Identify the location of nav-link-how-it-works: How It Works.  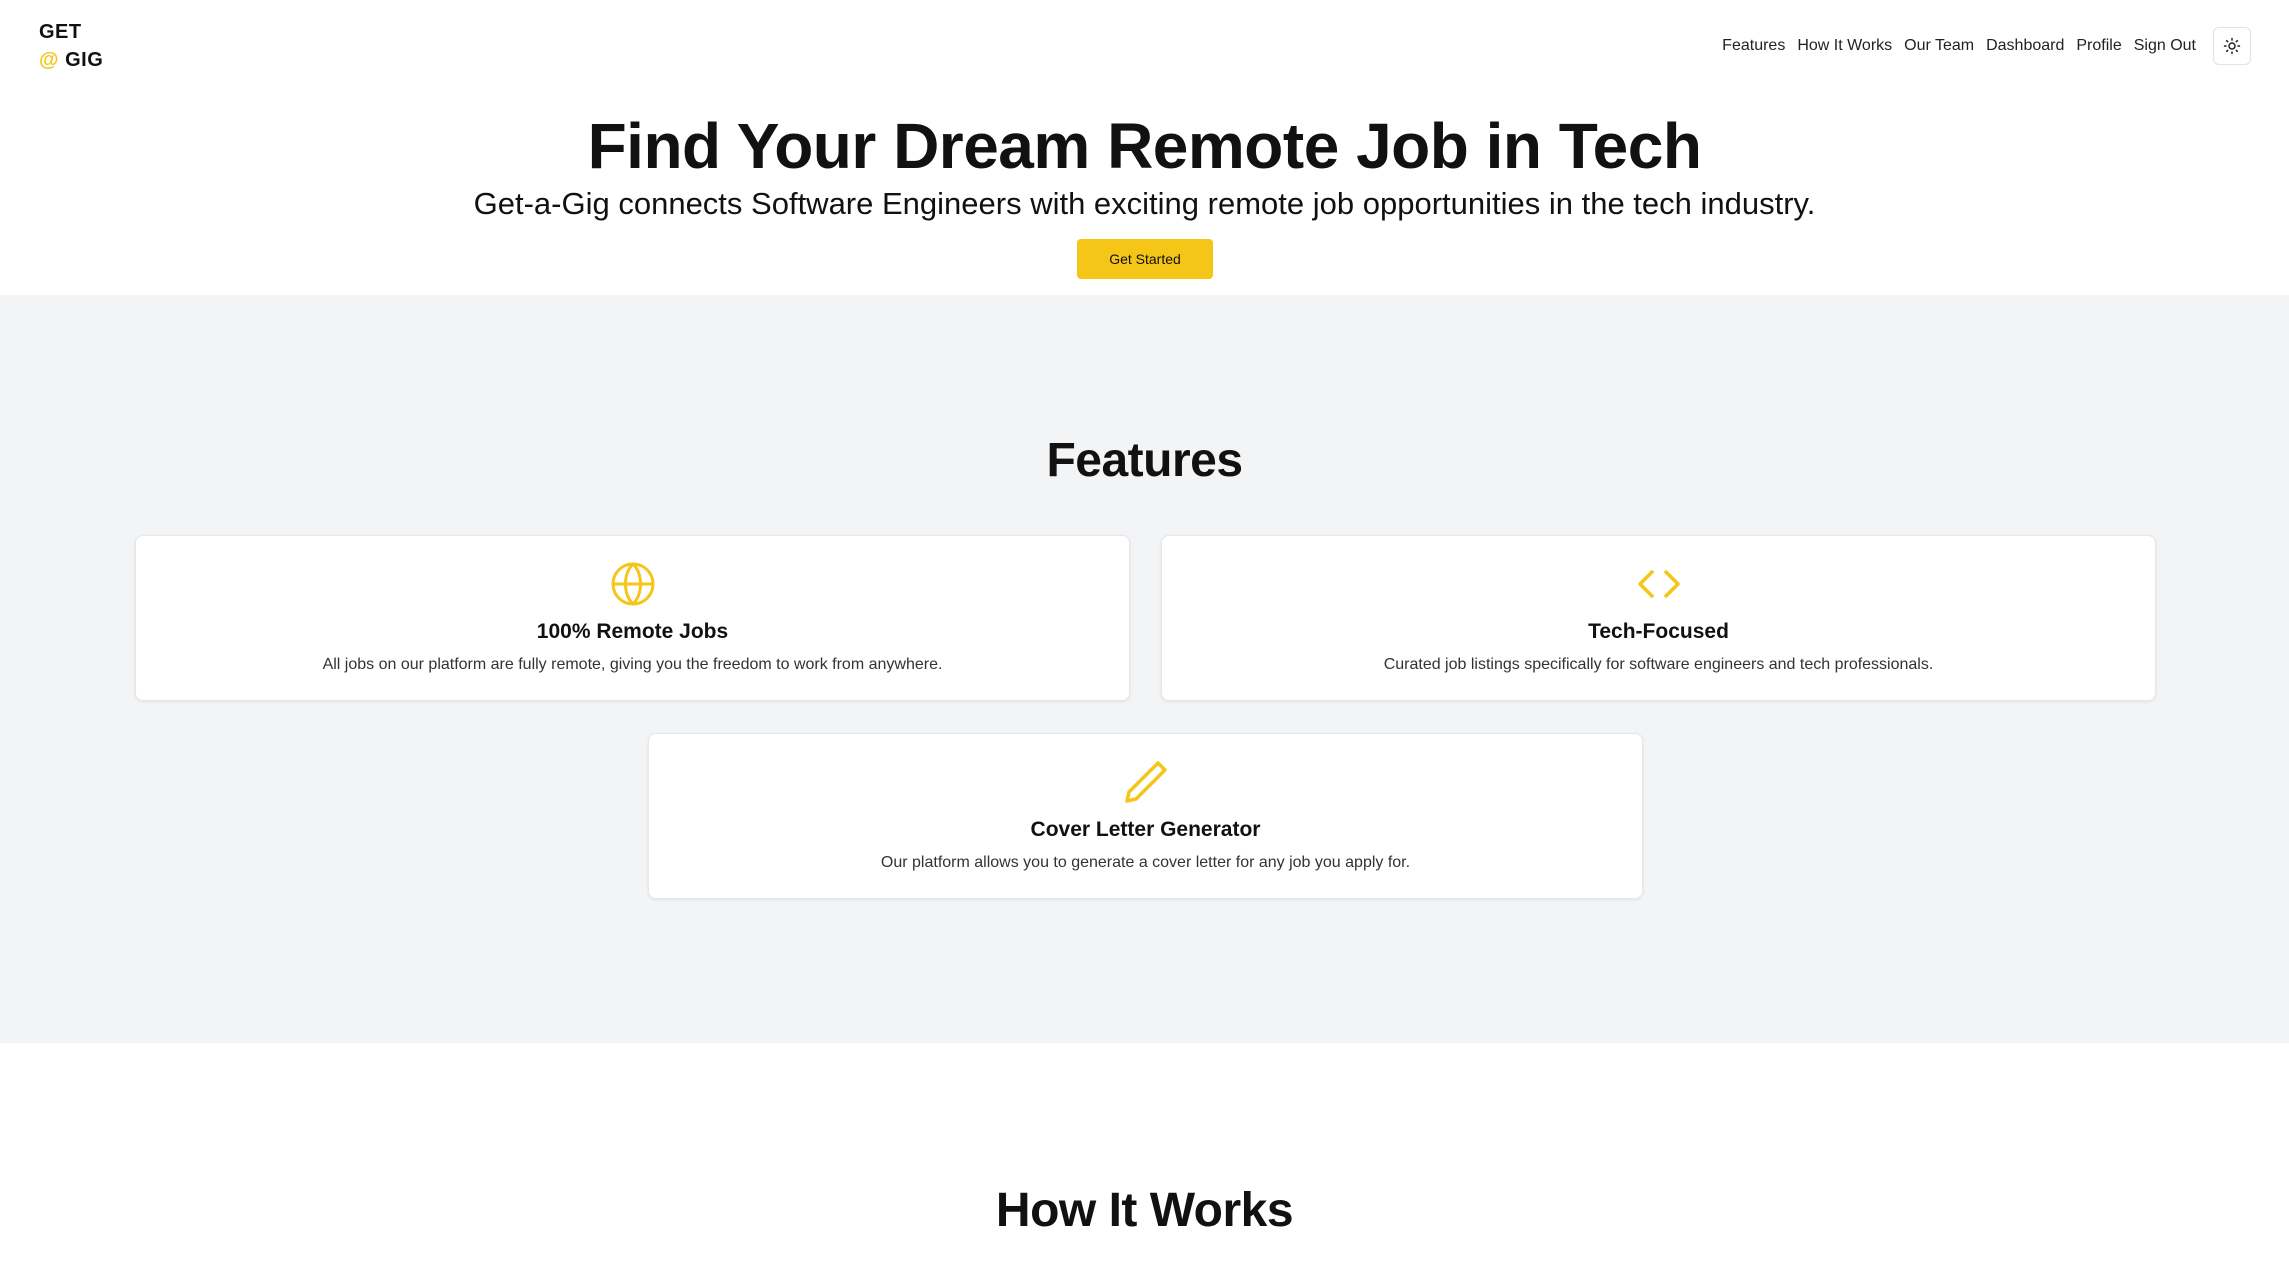
(1844, 46).